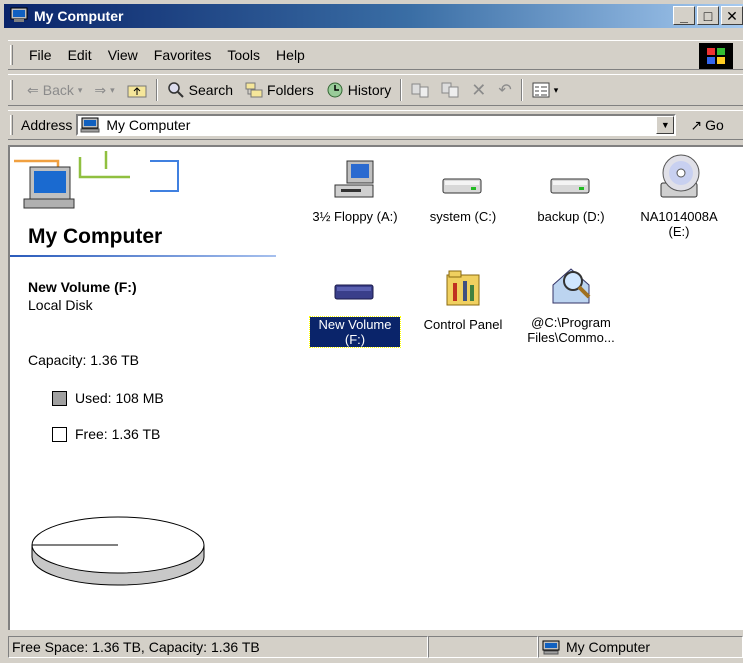  What do you see at coordinates (680, 176) in the screenshot?
I see `cd-drive-icon` at bounding box center [680, 176].